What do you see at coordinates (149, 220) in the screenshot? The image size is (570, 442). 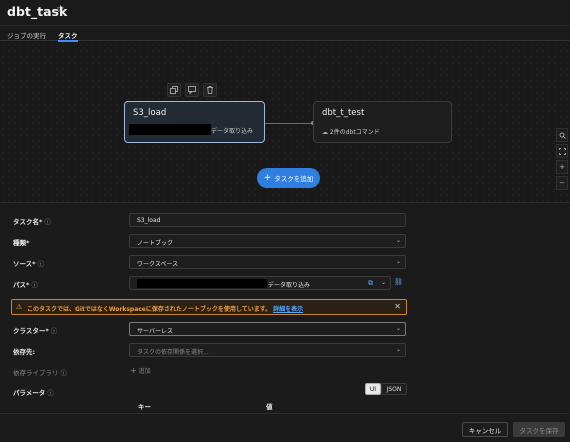 I see `field-value: S3_load` at bounding box center [149, 220].